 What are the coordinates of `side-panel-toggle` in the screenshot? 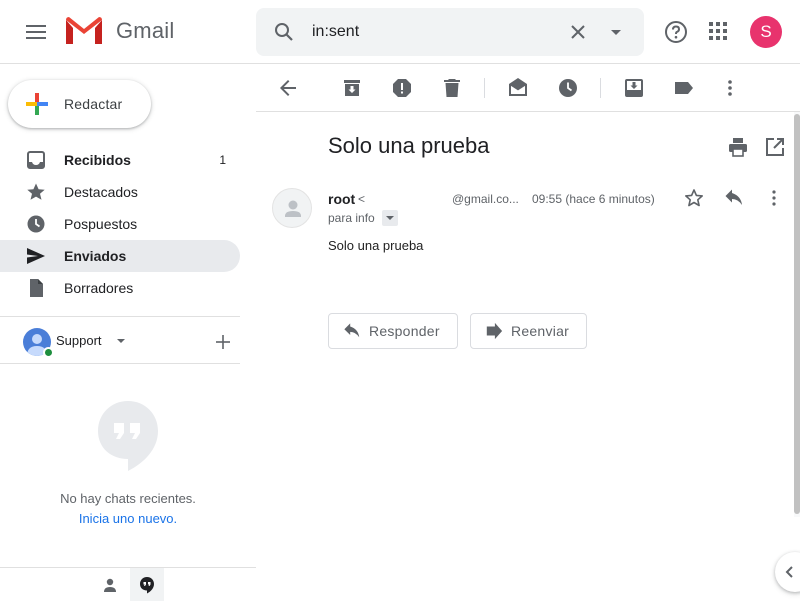 It's located at (787, 572).